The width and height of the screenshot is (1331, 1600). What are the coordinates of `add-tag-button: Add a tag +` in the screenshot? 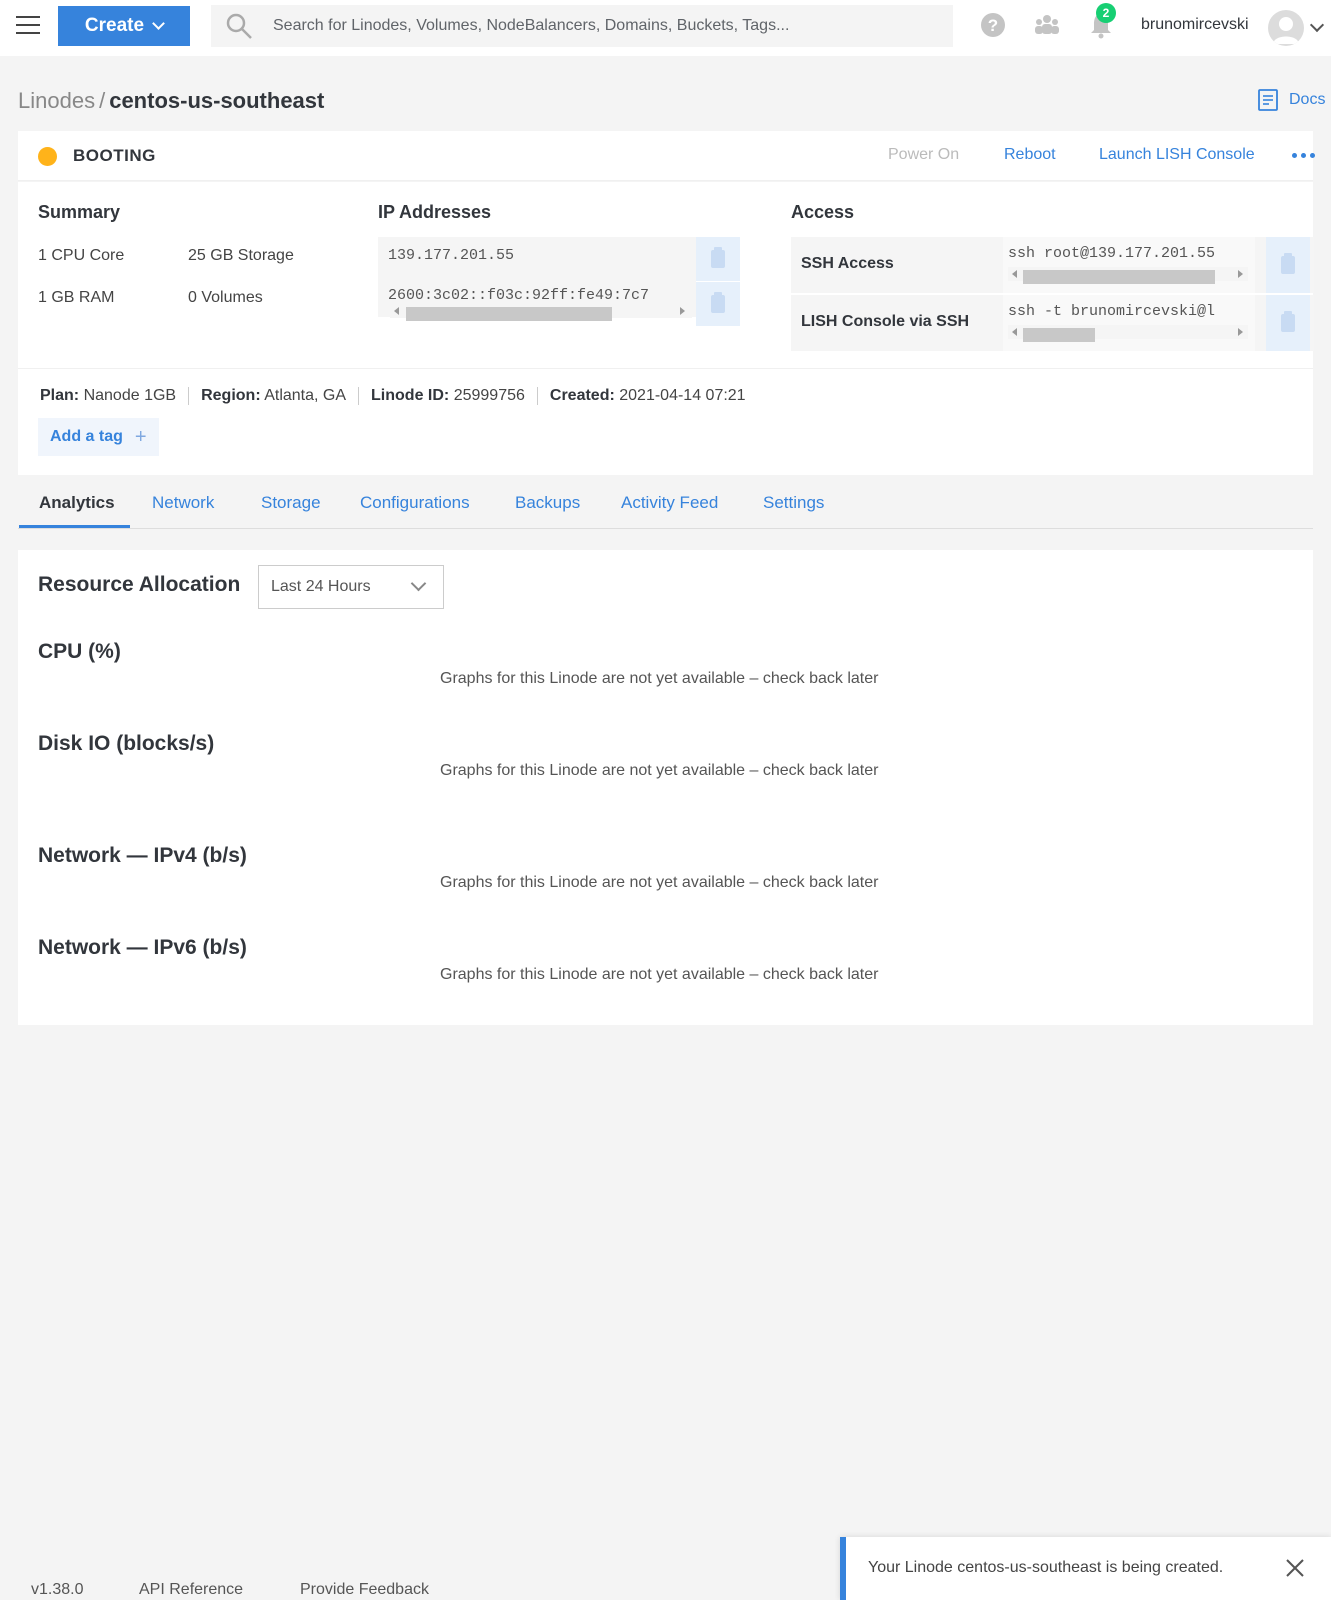 It's located at (98, 437).